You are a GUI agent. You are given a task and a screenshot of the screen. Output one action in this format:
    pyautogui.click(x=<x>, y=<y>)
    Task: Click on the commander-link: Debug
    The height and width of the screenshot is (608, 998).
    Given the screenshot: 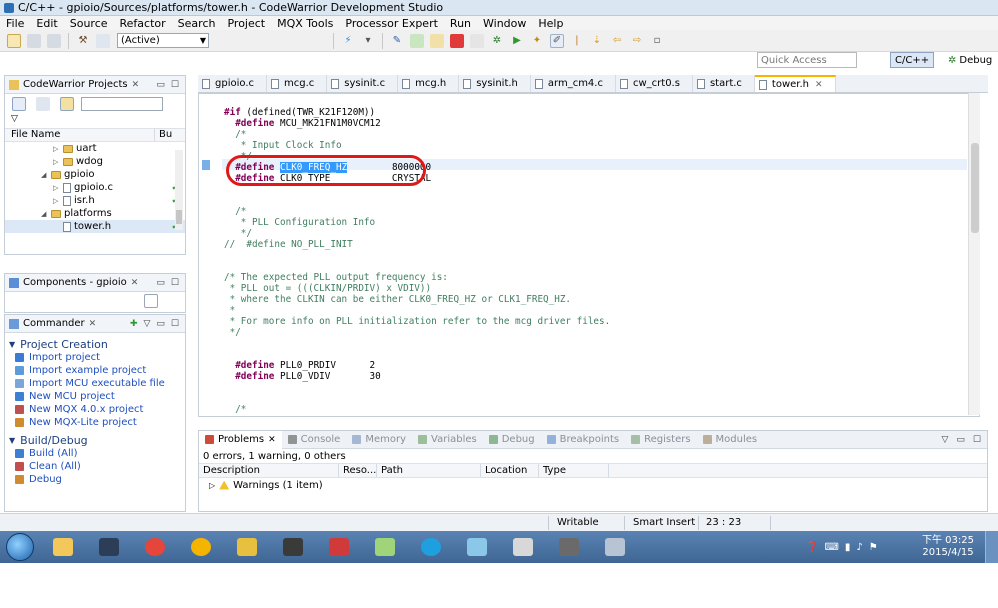 What is the action you would take?
    pyautogui.click(x=95, y=479)
    